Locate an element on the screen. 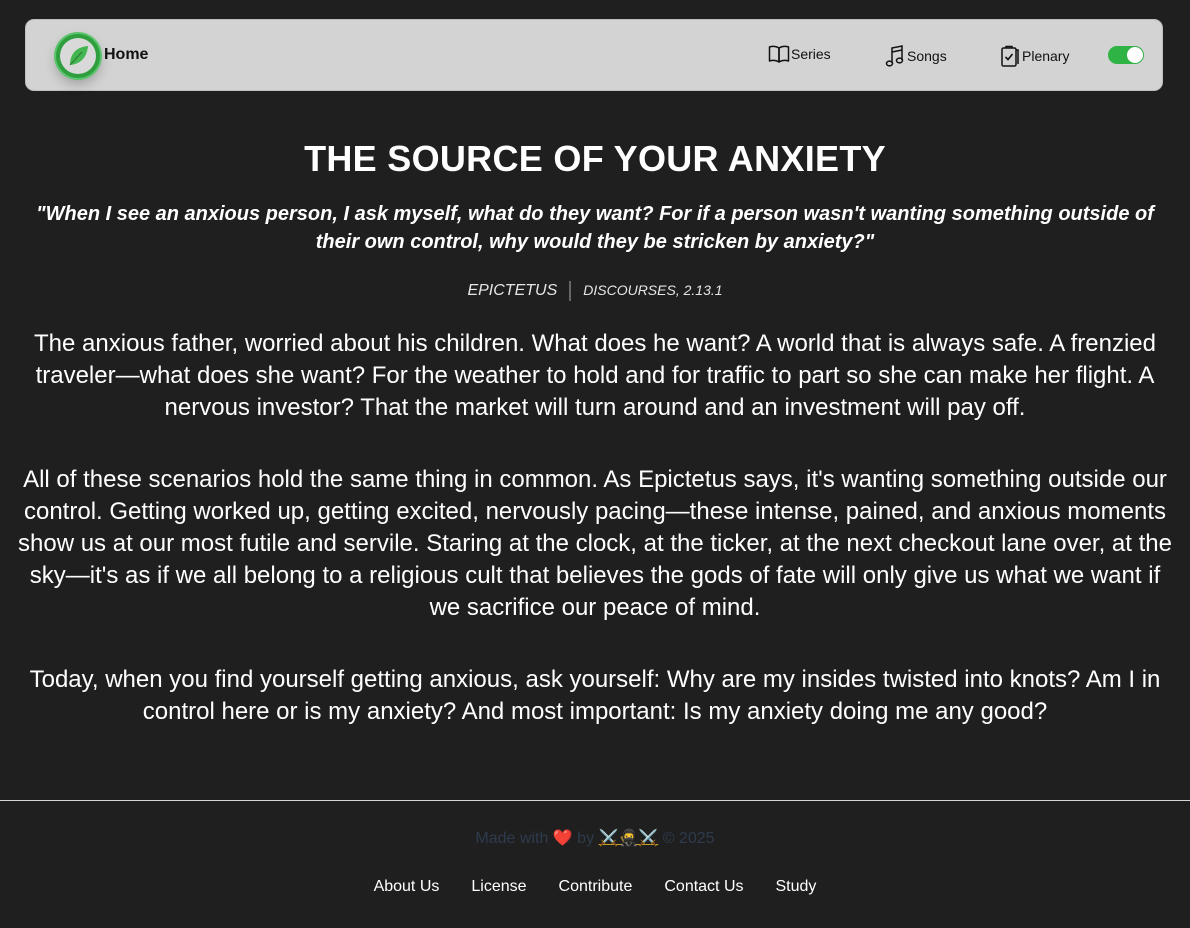 Image resolution: width=1190 pixels, height=928 pixels. heart-icon: ❤️ is located at coordinates (562, 838).